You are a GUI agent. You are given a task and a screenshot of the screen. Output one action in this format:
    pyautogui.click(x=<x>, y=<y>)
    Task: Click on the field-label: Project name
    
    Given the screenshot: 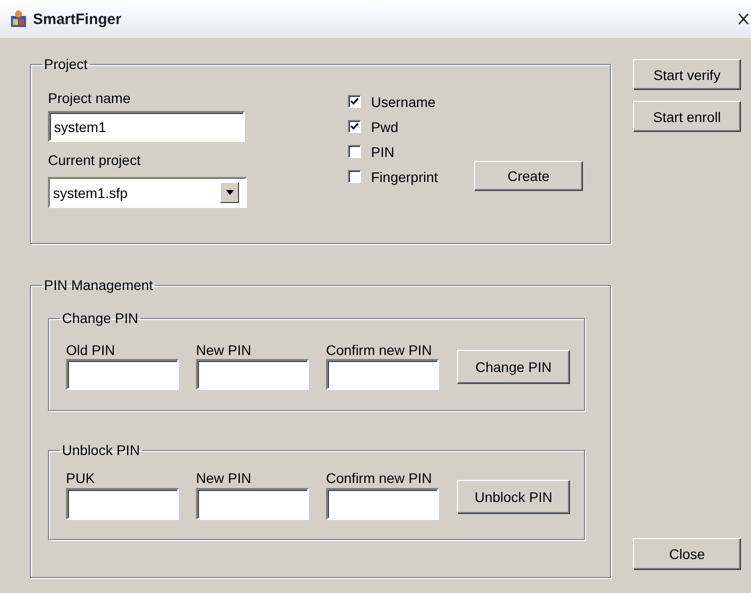 What is the action you would take?
    pyautogui.click(x=90, y=98)
    